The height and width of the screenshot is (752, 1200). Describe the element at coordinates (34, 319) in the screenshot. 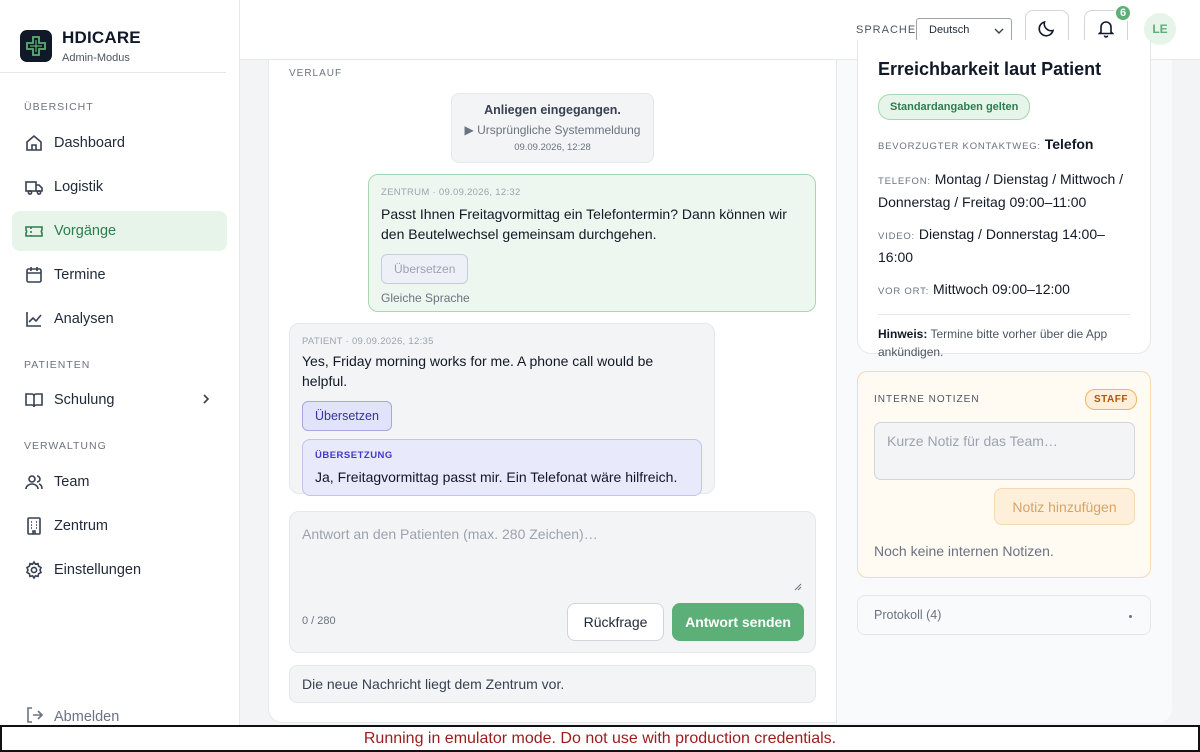

I see `chart-line-icon` at that location.